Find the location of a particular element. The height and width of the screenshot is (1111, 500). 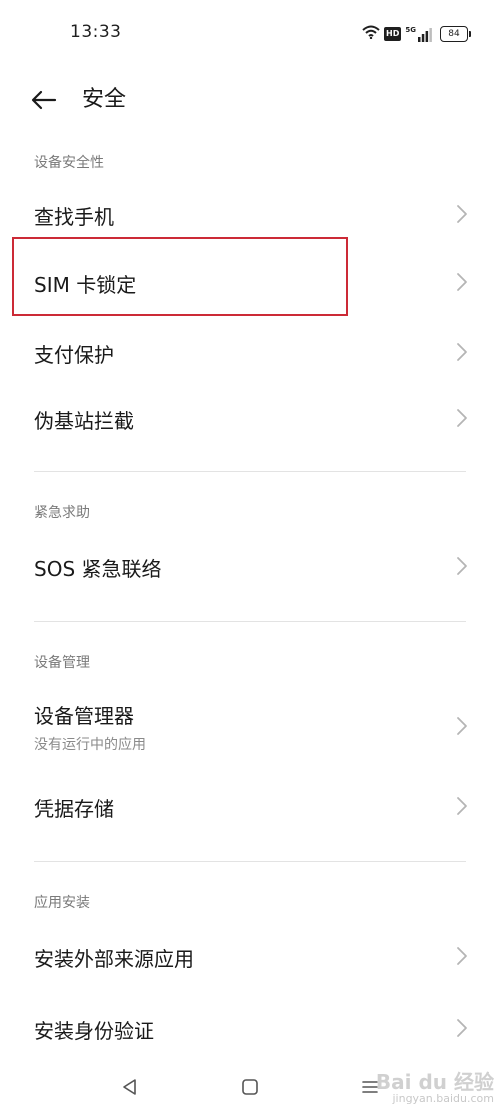

row-install-unknown-sources: 安装外部来源应用 is located at coordinates (250, 956).